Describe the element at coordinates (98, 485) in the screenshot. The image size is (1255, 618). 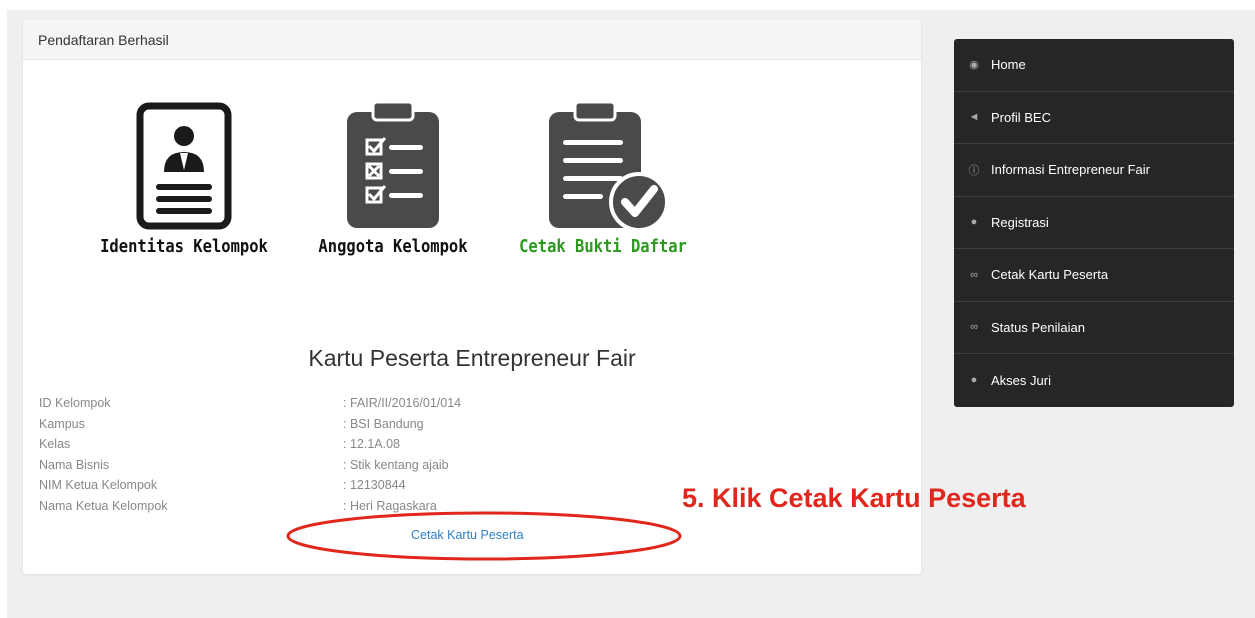
I see `info-label: NIM Ketua Kelompok` at that location.